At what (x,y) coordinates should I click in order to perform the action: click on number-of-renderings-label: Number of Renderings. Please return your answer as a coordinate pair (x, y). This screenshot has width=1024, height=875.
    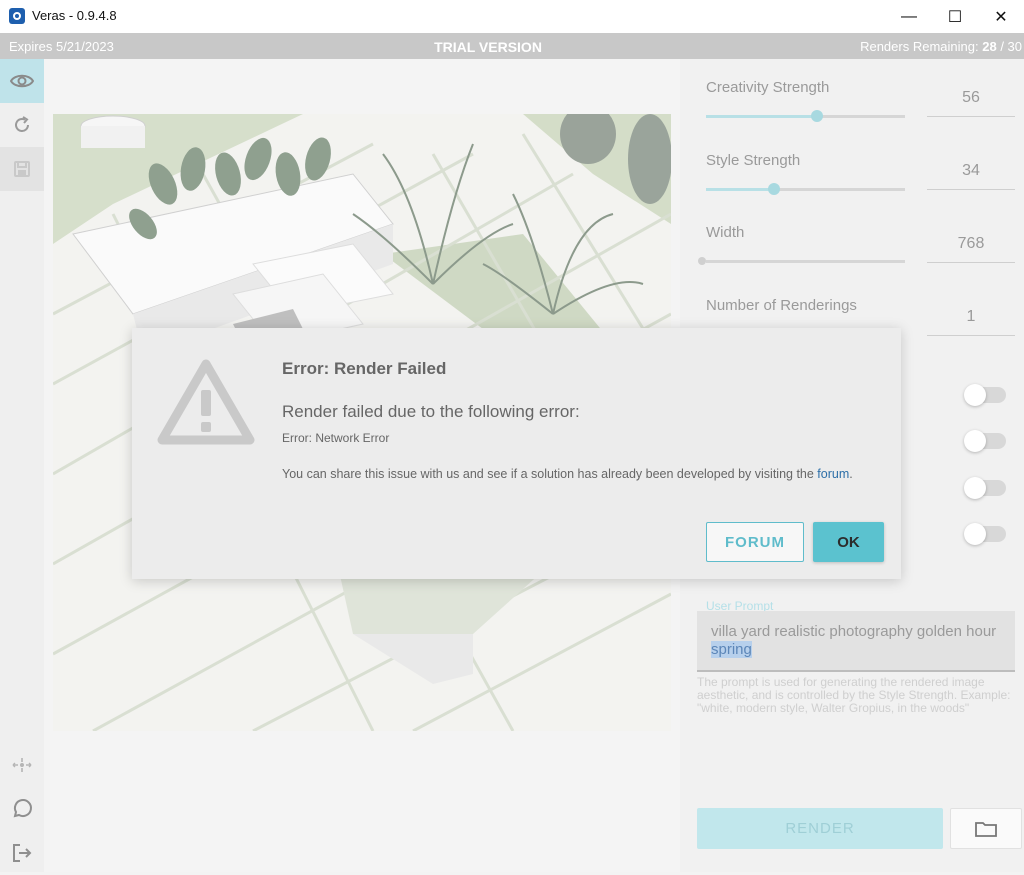
    Looking at the image, I should click on (781, 305).